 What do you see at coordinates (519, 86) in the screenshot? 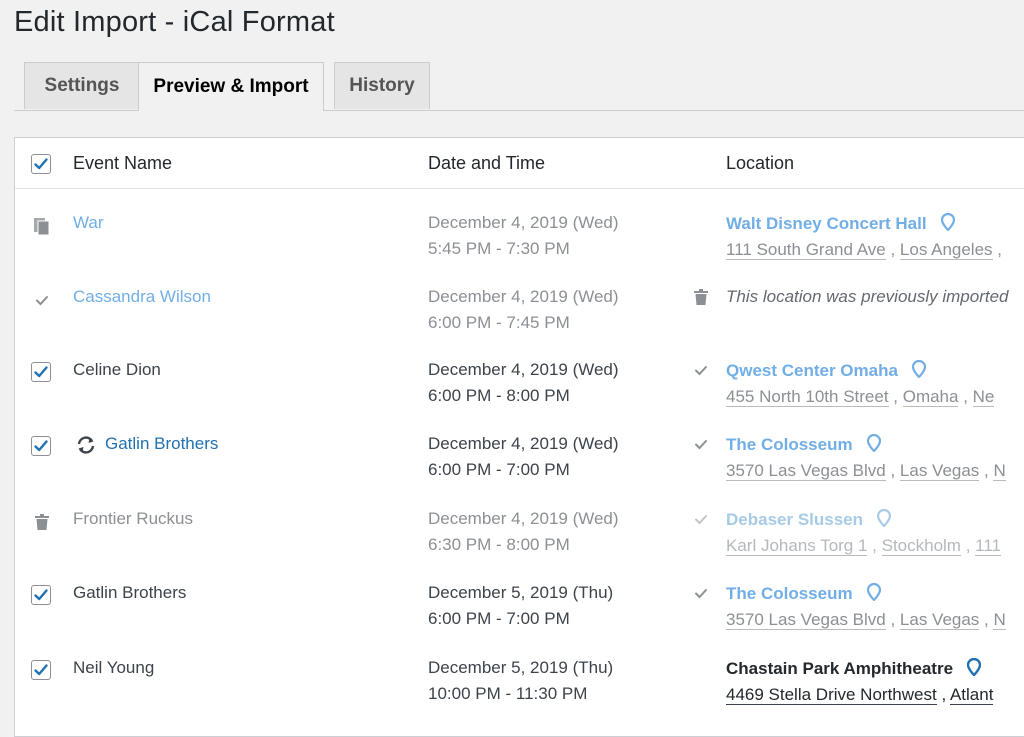
I see `tab-bar: Settings Preview & Import History` at bounding box center [519, 86].